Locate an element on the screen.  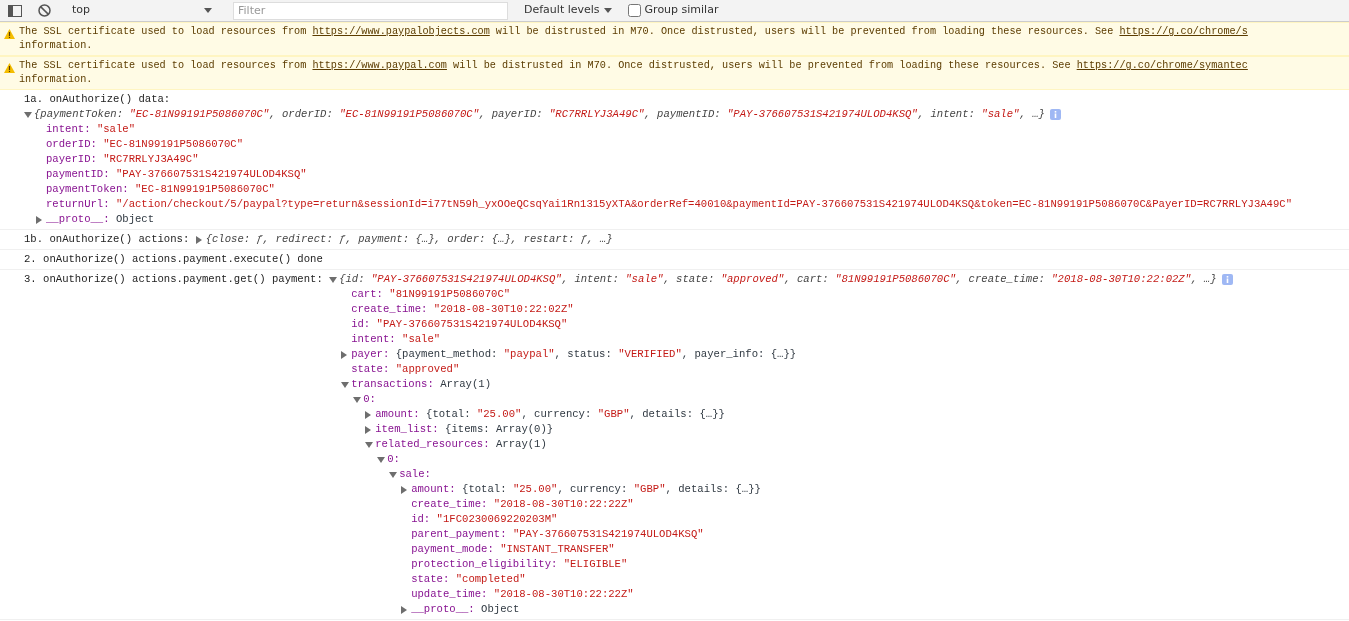
object-preview: {items: Array(0)} is located at coordinates (499, 429).